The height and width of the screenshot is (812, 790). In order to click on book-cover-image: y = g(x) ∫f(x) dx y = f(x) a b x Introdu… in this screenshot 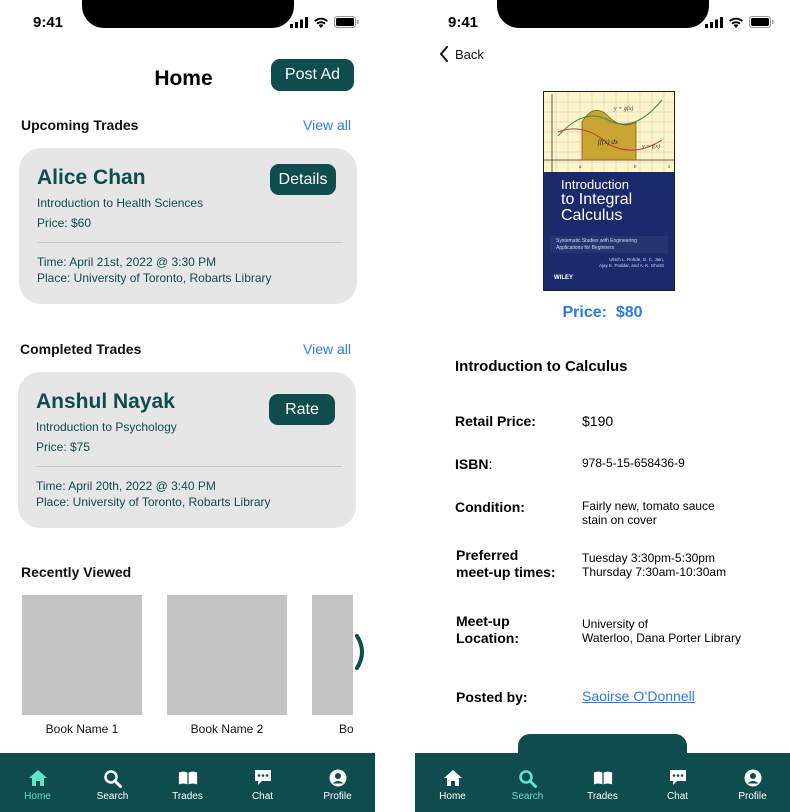, I will do `click(609, 191)`.